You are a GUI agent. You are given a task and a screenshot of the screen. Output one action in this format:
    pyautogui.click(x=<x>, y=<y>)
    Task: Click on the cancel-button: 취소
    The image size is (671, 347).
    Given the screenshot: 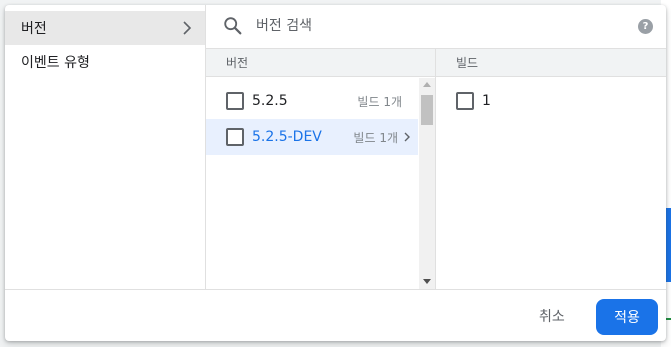 What is the action you would take?
    pyautogui.click(x=552, y=316)
    